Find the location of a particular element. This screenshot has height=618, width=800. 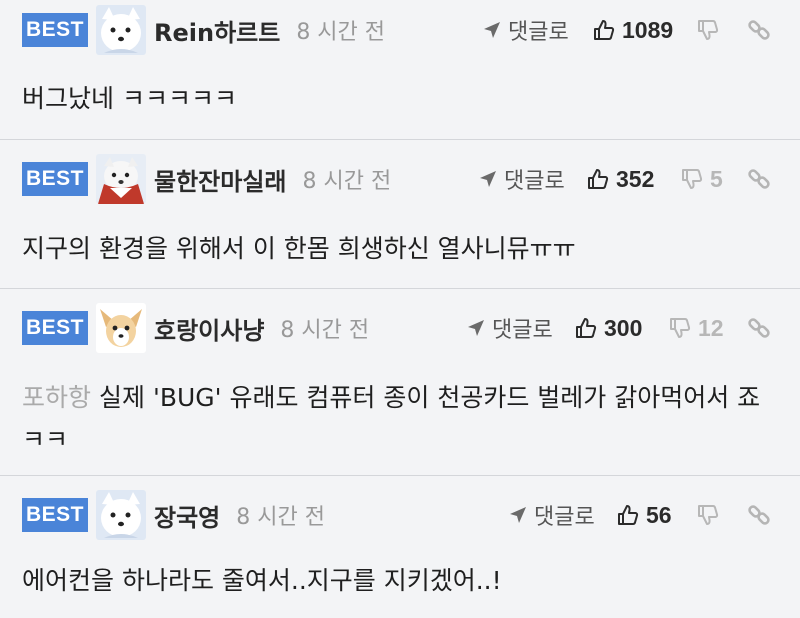

downvote-count: 12 is located at coordinates (711, 327).